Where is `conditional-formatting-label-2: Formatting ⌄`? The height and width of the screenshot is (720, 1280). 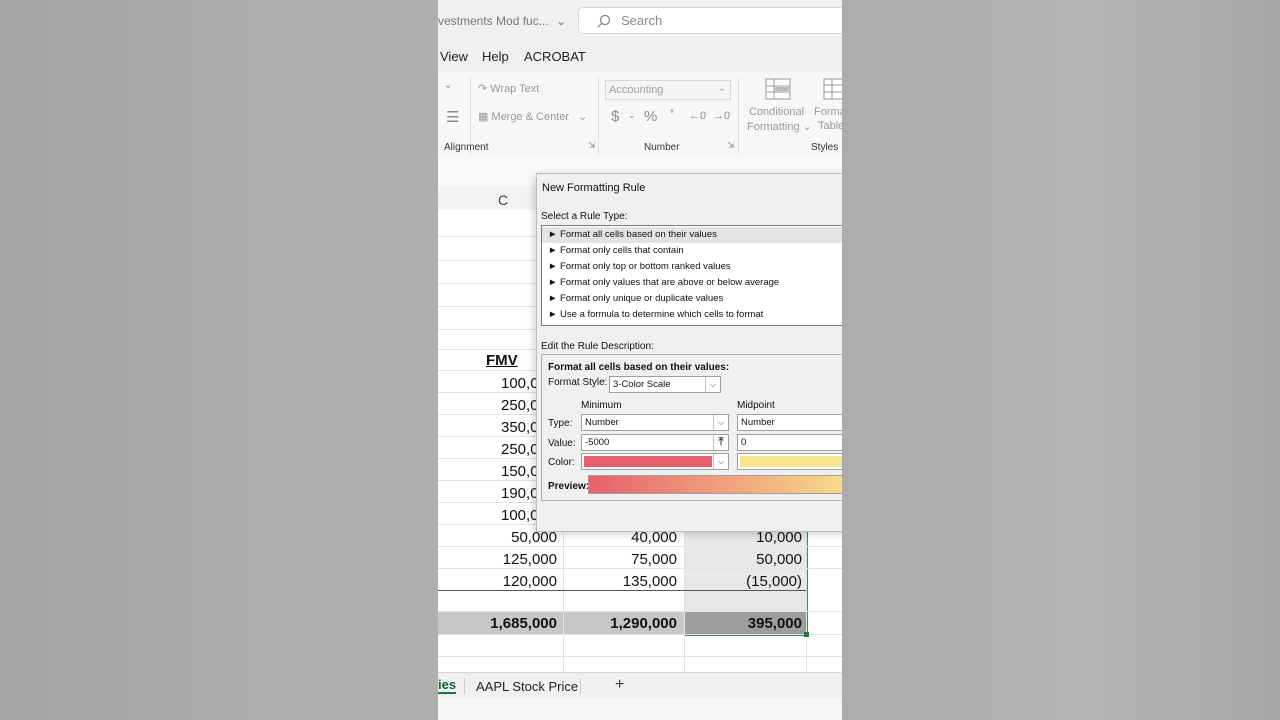 conditional-formatting-label-2: Formatting ⌄ is located at coordinates (779, 127).